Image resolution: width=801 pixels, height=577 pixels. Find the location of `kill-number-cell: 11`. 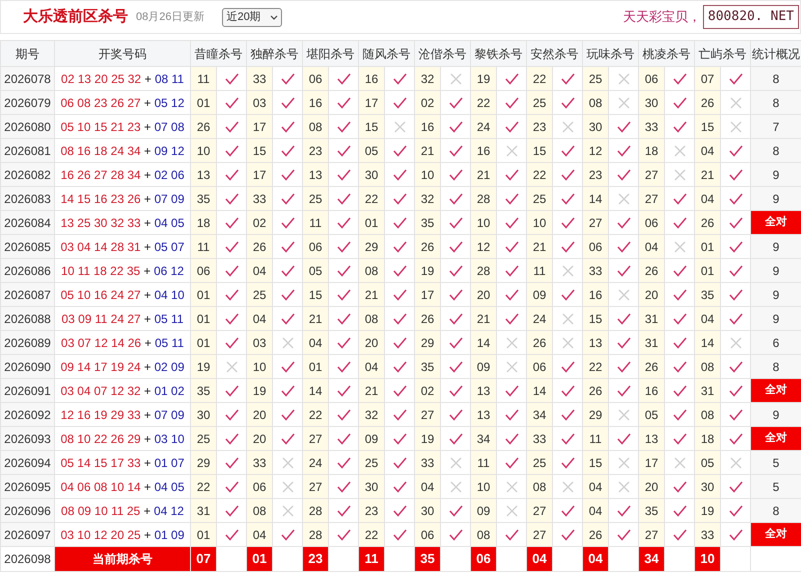

kill-number-cell: 11 is located at coordinates (203, 78).